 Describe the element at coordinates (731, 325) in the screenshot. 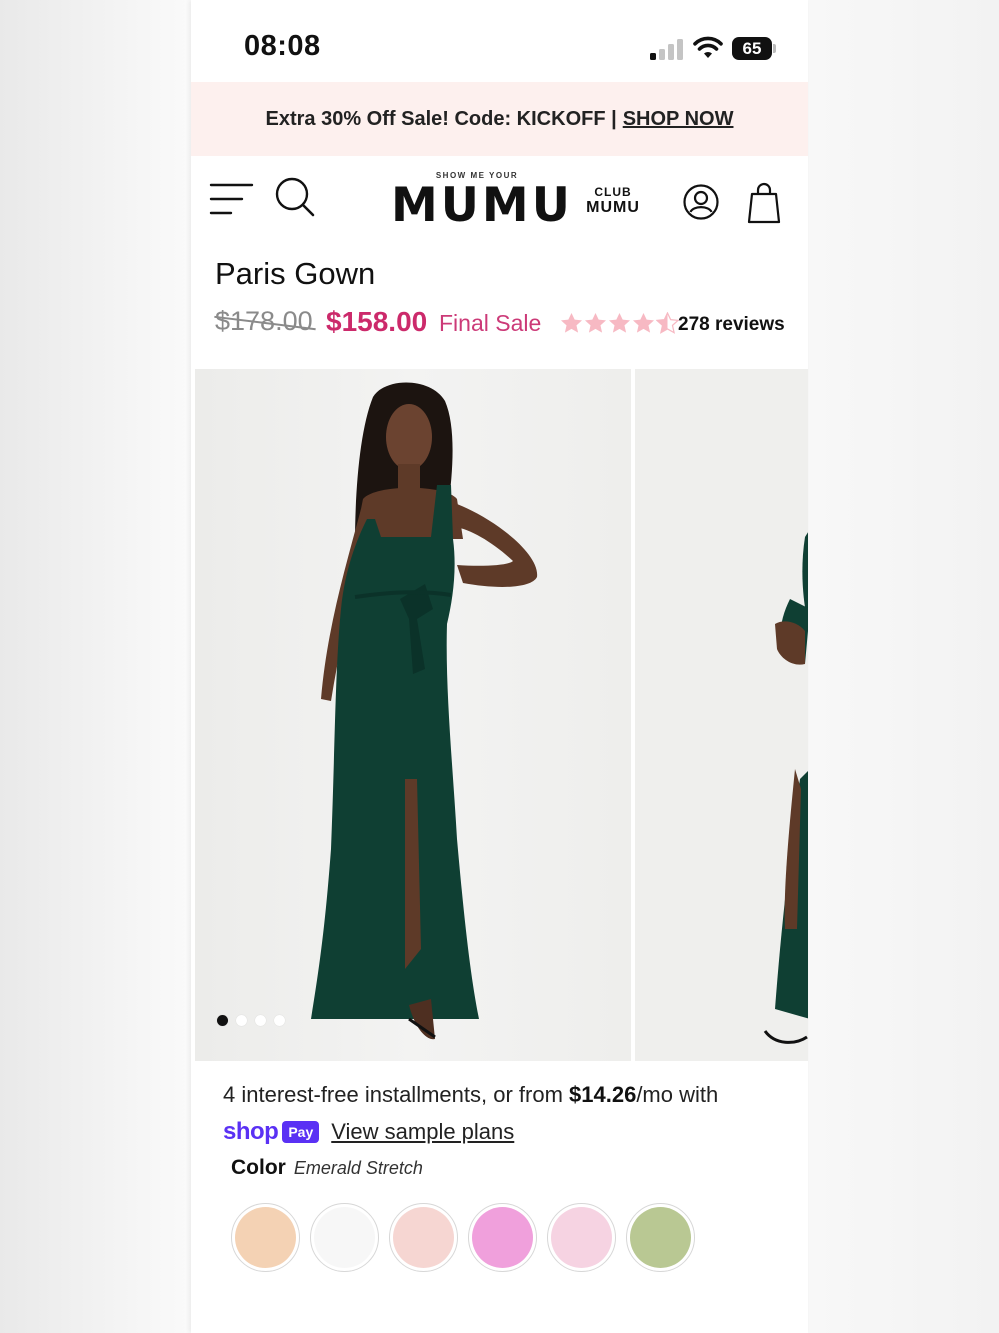

I see `reviews-link: 278 reviews` at that location.